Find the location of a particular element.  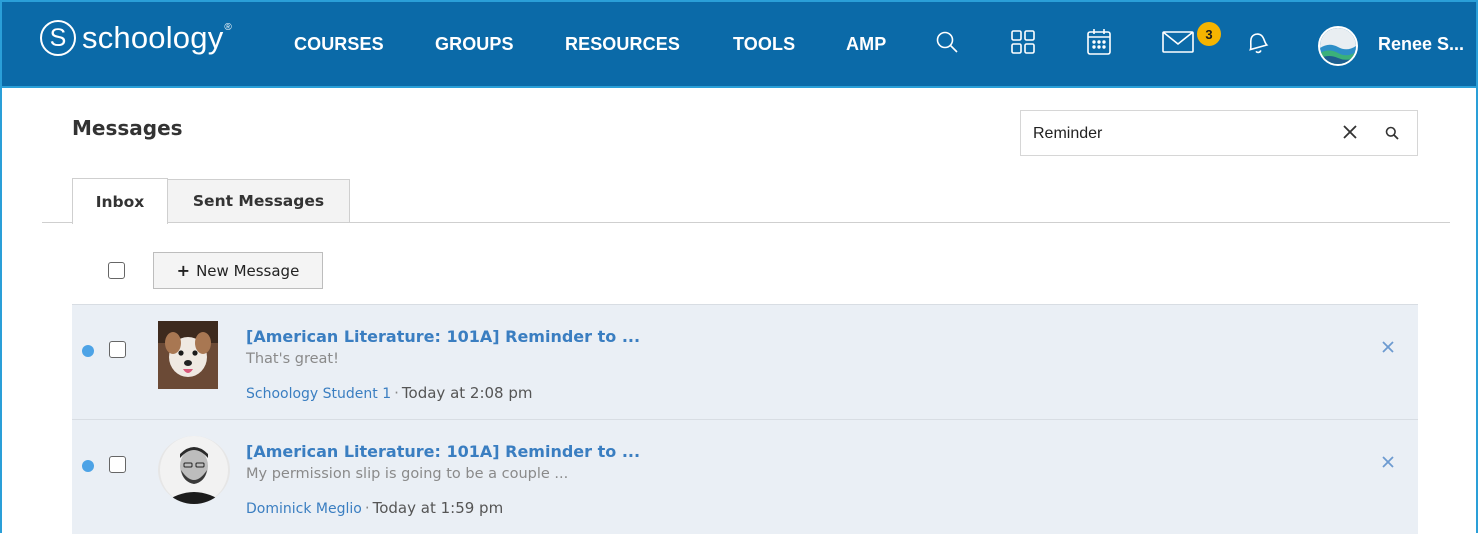

logo-text: schoology® is located at coordinates (157, 38).